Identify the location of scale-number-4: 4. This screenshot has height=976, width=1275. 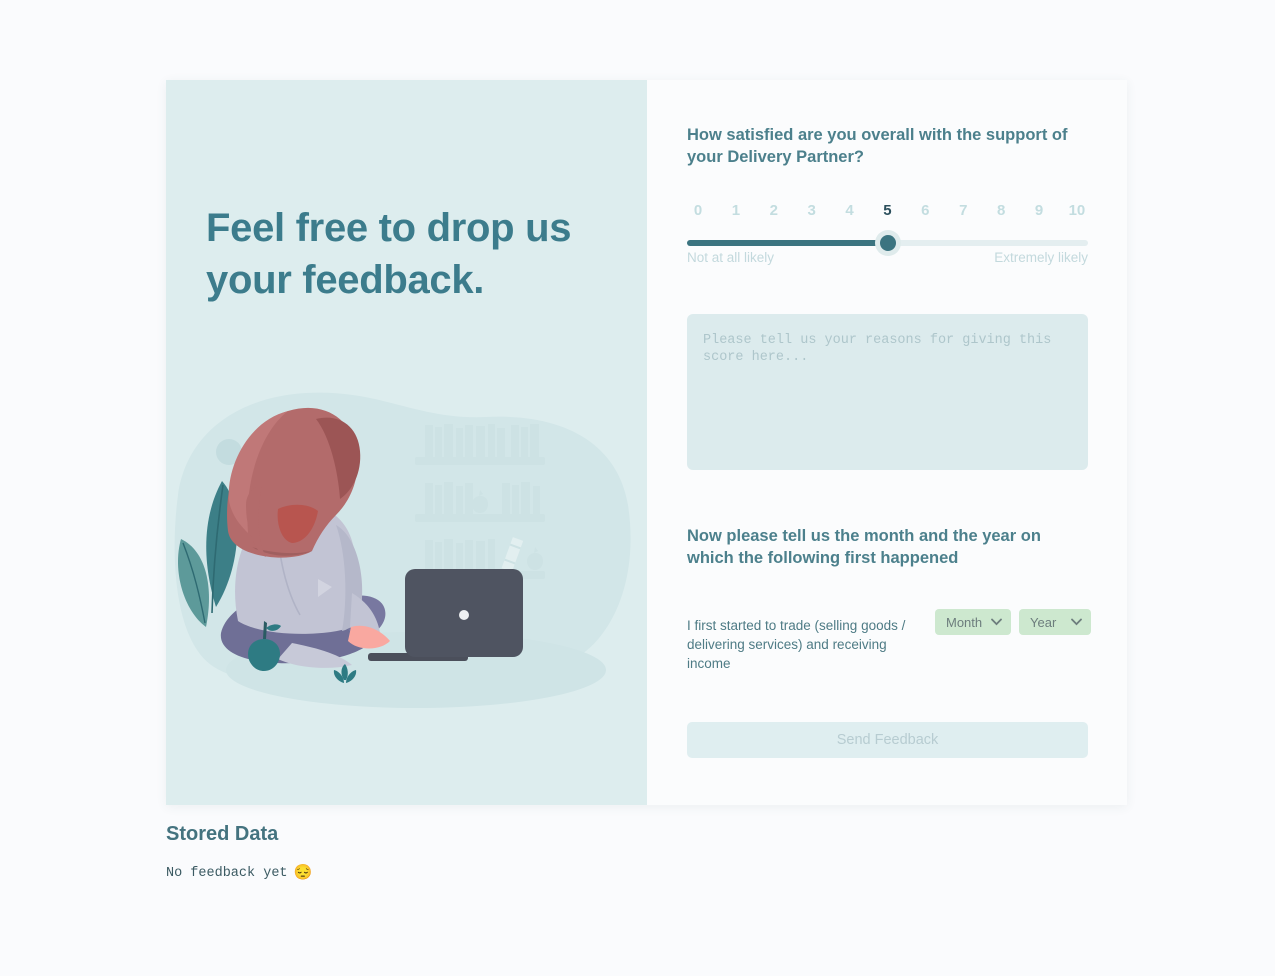
(850, 210).